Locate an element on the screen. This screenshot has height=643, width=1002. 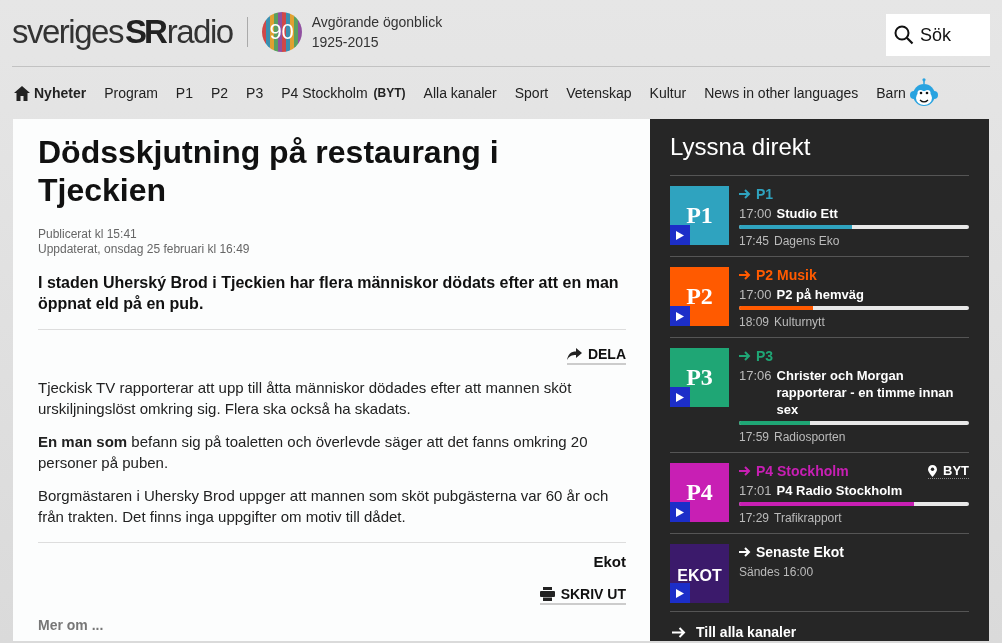
share-icon is located at coordinates (574, 354).